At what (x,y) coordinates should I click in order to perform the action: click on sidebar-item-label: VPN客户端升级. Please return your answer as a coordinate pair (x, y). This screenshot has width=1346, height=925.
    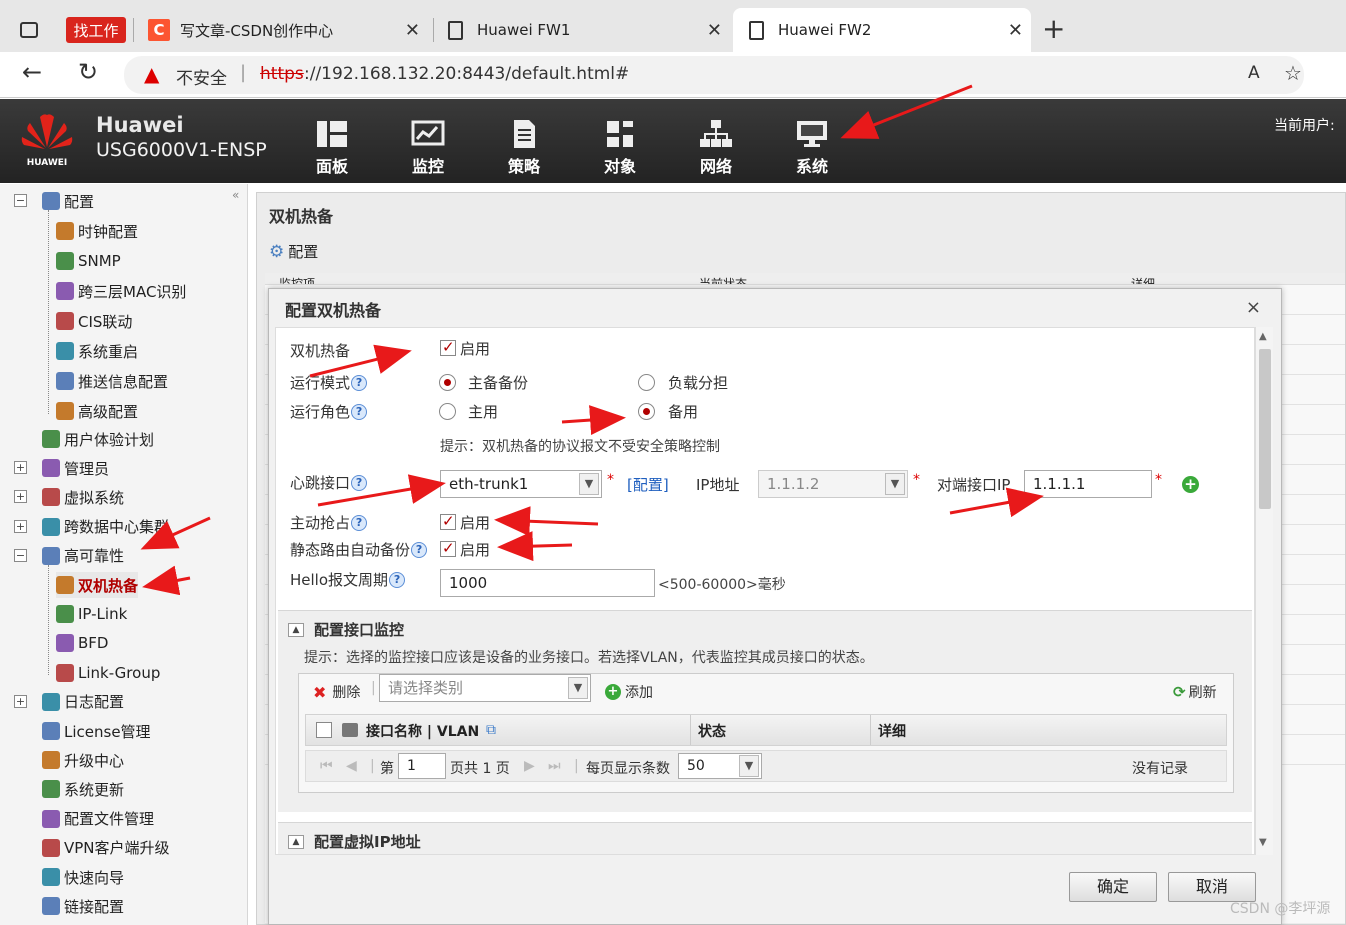
    Looking at the image, I should click on (117, 848).